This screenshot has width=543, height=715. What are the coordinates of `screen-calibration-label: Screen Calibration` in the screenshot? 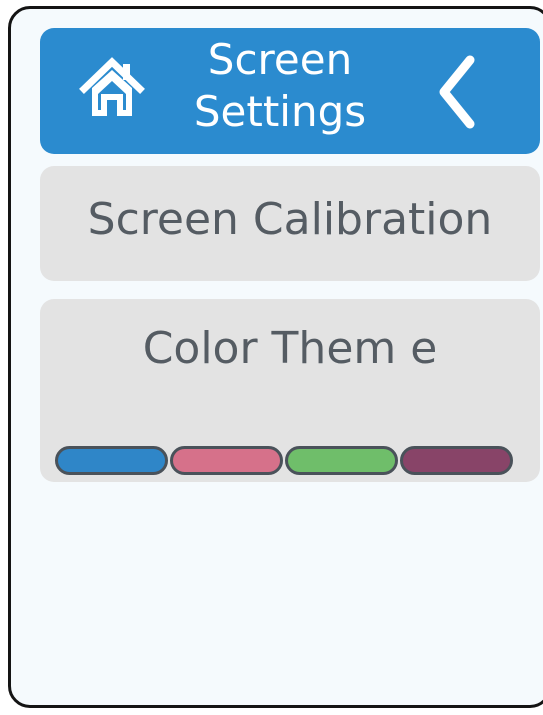 It's located at (290, 219).